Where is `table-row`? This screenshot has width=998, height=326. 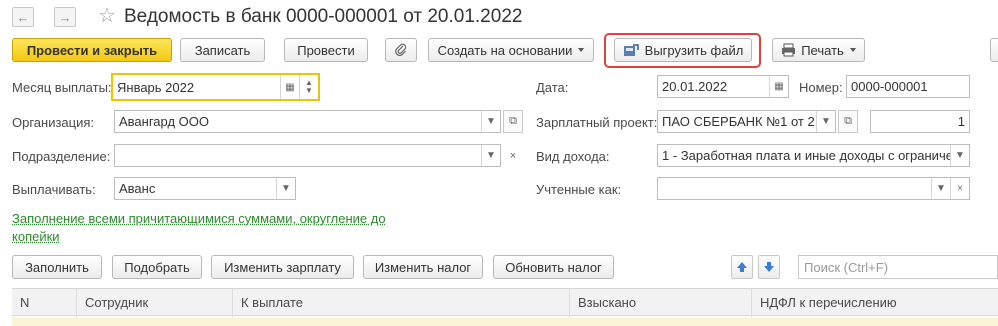 table-row is located at coordinates (505, 321).